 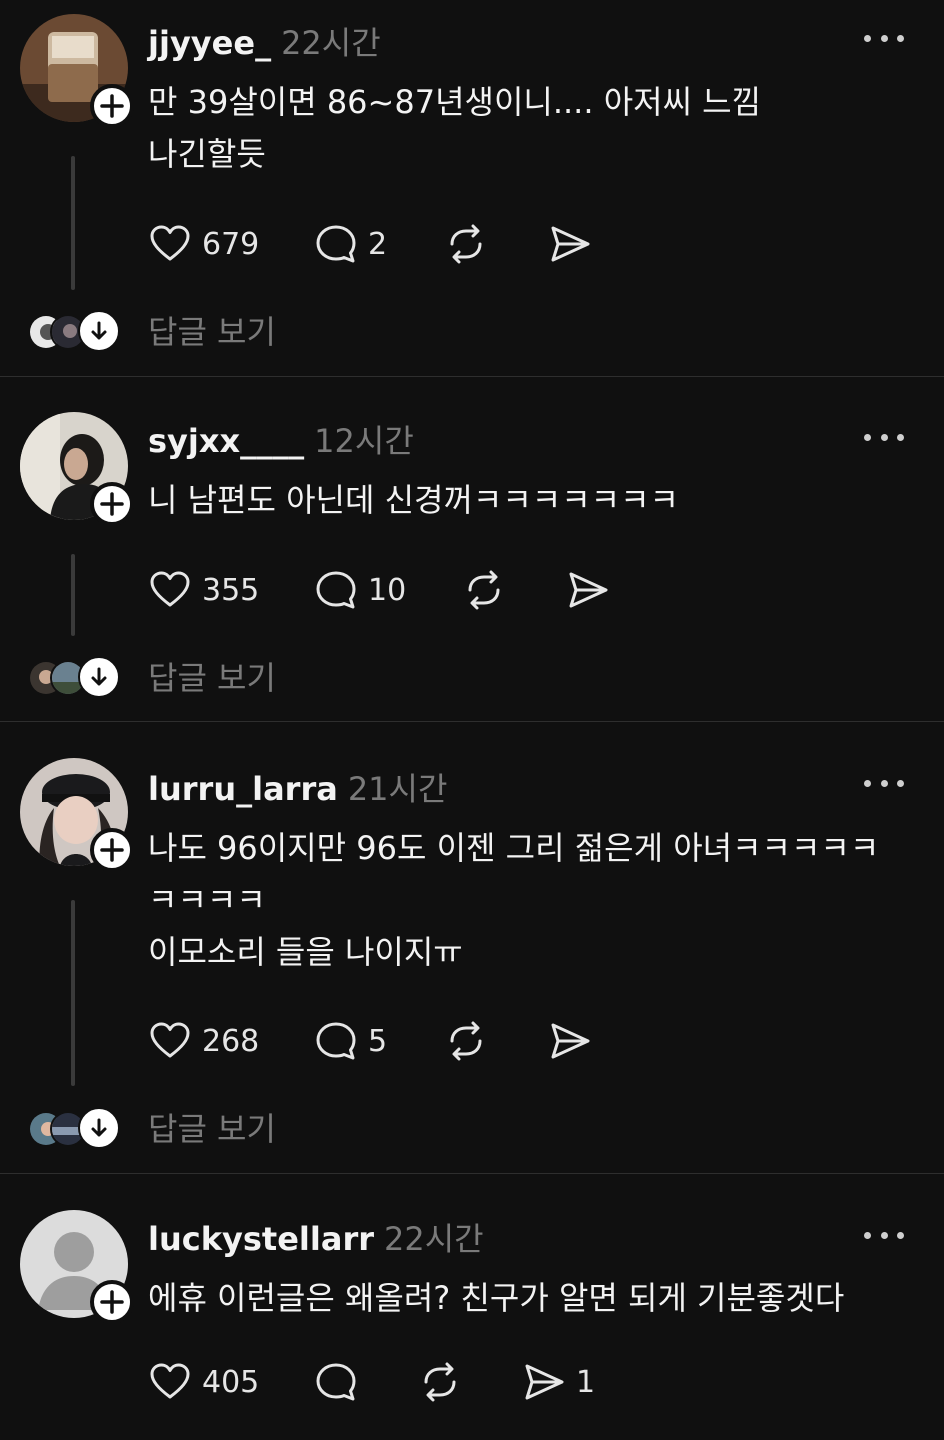 I want to click on comment-count: 5, so click(x=378, y=1041).